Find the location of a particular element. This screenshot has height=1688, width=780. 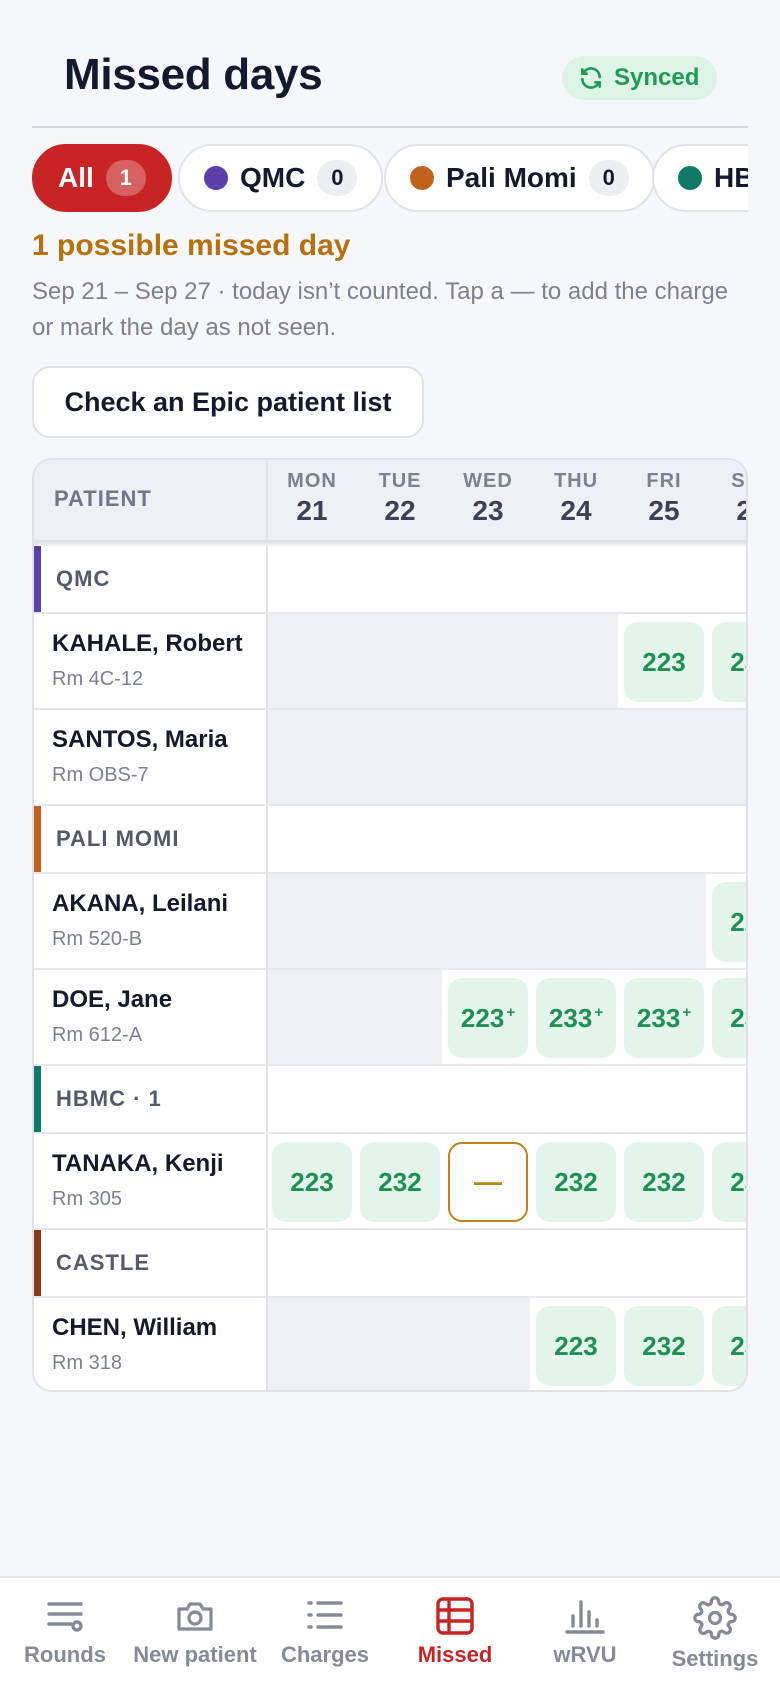

group-label-cell: HBMC · 1 is located at coordinates (151, 1099).